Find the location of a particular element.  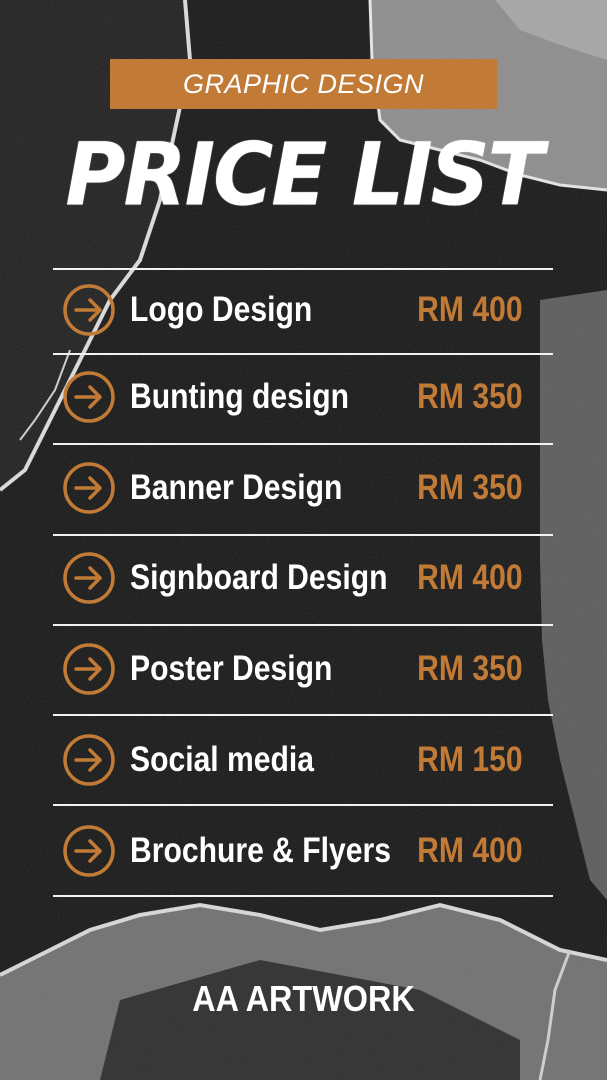

list-item: Poster Design RM 350 is located at coordinates (303, 669).